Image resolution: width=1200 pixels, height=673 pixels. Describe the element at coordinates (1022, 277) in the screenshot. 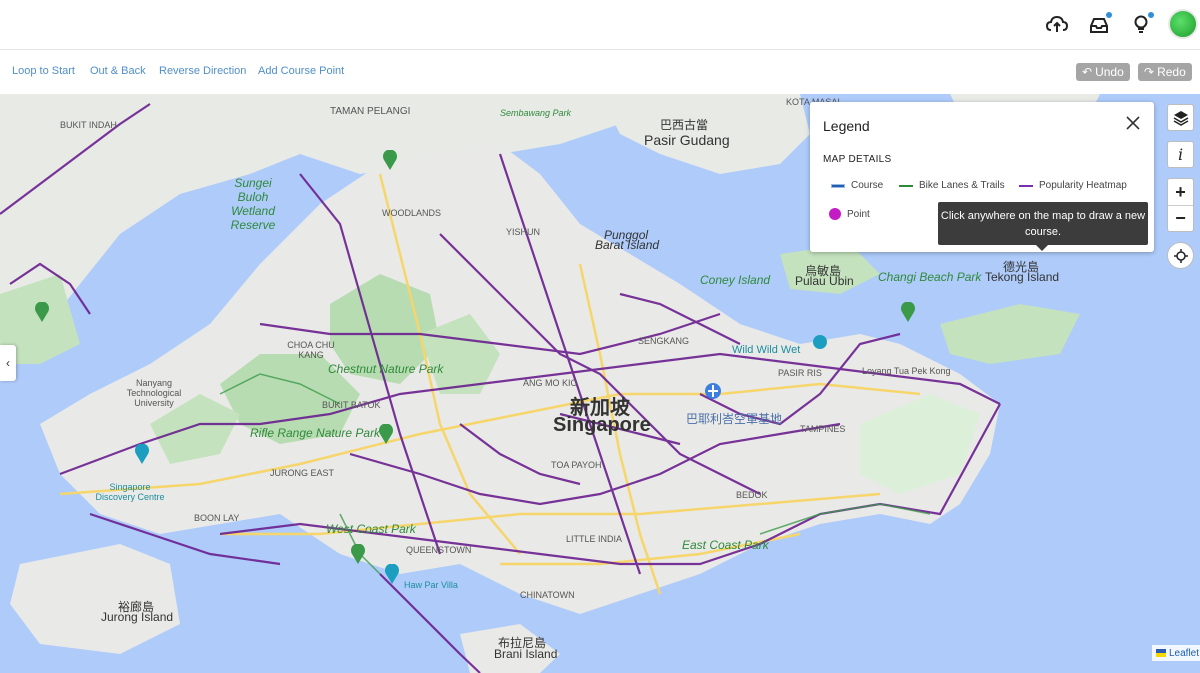

I see `map-label-tekong: Tekong Island` at that location.